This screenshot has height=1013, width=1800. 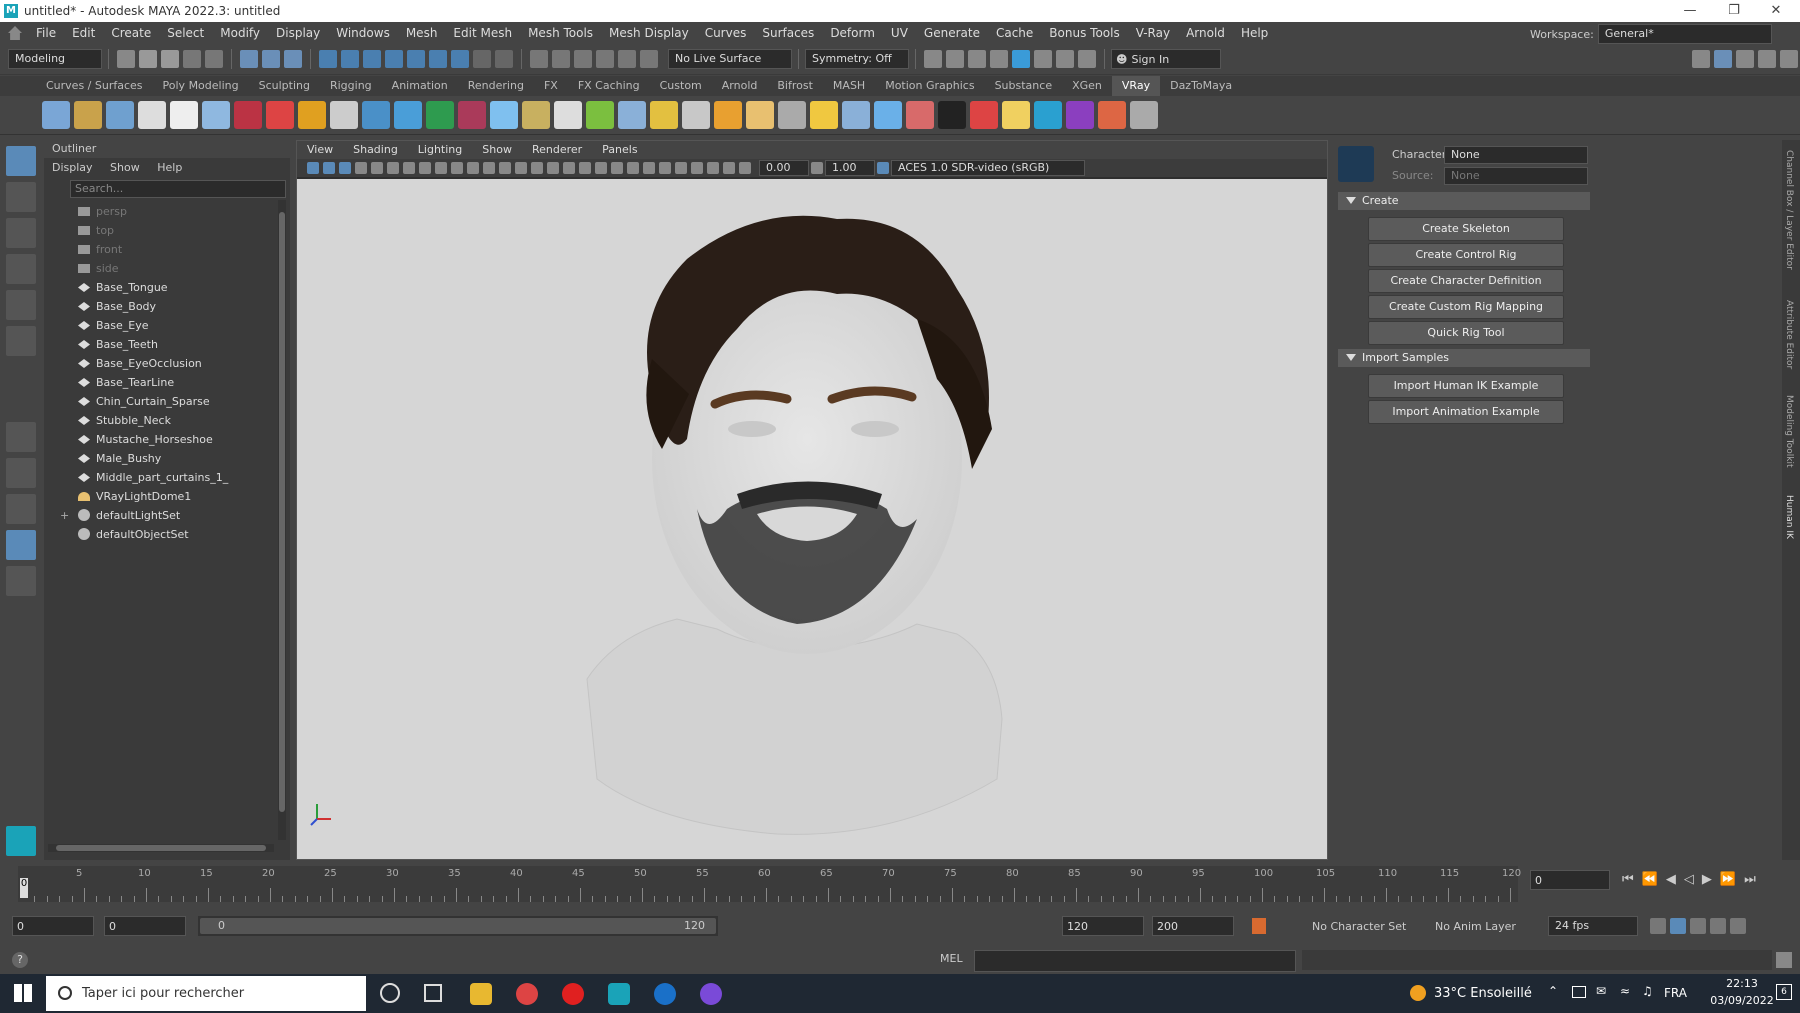 I want to click on weather-text: 33°C Ensoleillé, so click(x=1483, y=993).